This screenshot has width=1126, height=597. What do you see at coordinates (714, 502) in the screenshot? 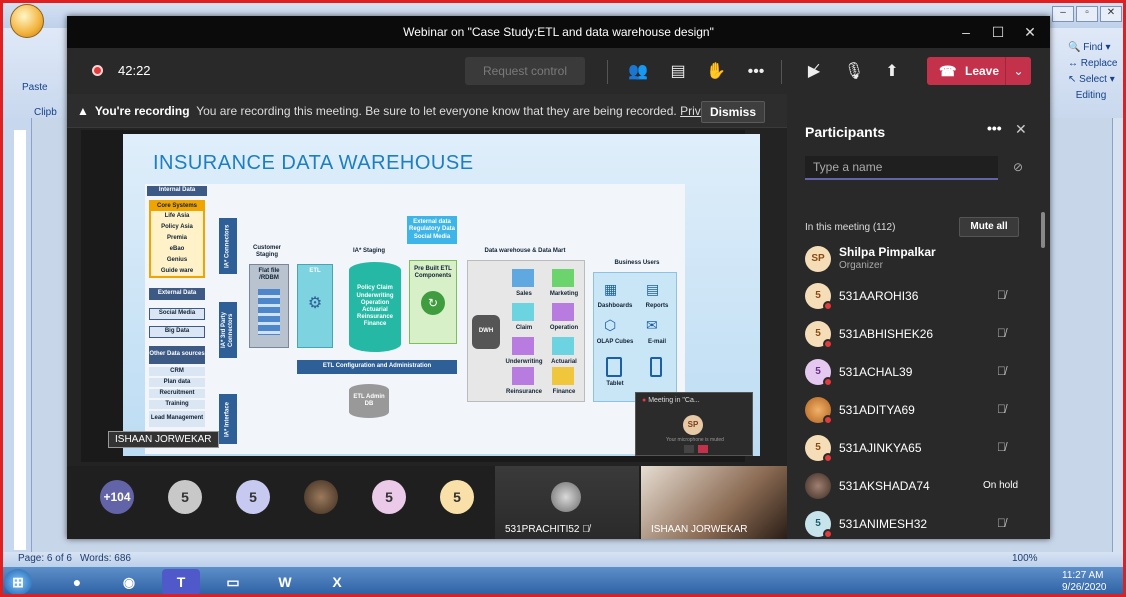
I see `video-tile-ishaan: ISHAAN JORWEKAR` at bounding box center [714, 502].